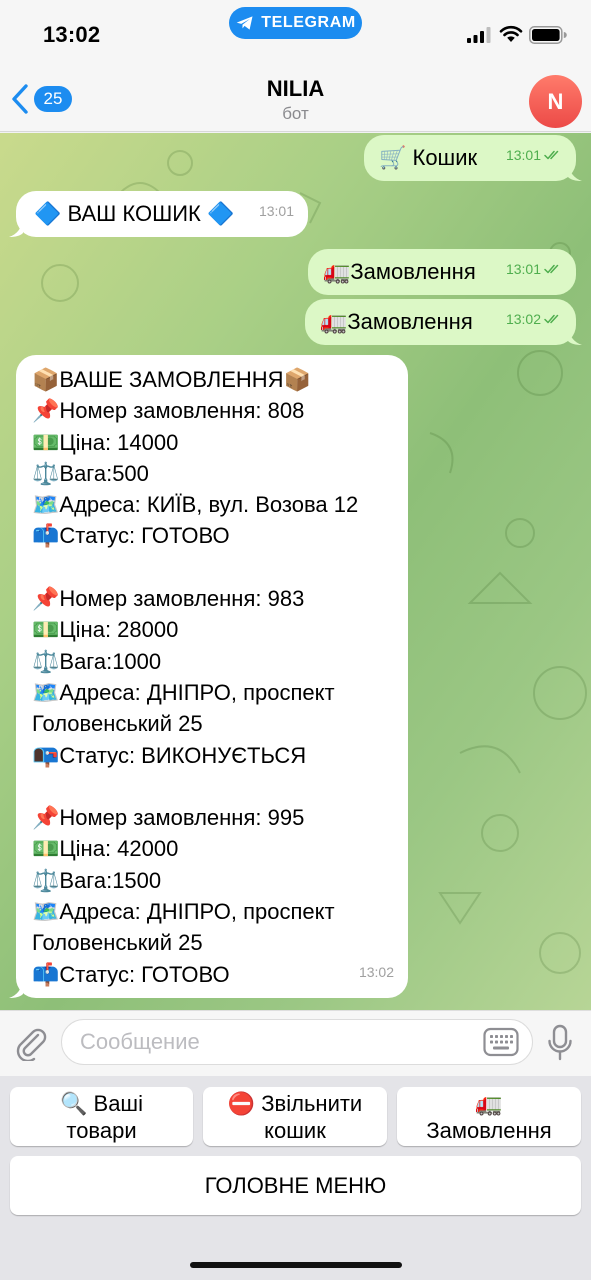  Describe the element at coordinates (134, 213) in the screenshot. I see `message-text: 🔷 ВАШ КОШИК 🔷` at that location.